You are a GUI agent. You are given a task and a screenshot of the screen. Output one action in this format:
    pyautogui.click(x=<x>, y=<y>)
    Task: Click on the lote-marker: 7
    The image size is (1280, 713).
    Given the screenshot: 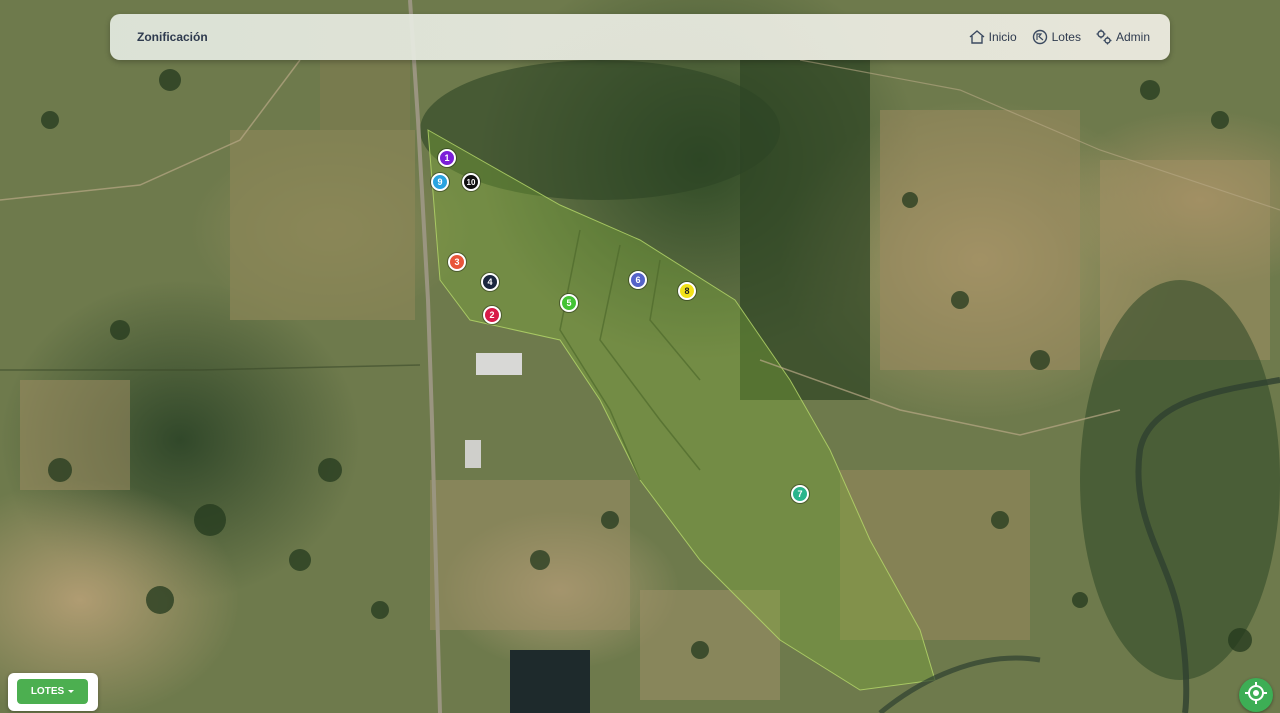 What is the action you would take?
    pyautogui.click(x=800, y=494)
    